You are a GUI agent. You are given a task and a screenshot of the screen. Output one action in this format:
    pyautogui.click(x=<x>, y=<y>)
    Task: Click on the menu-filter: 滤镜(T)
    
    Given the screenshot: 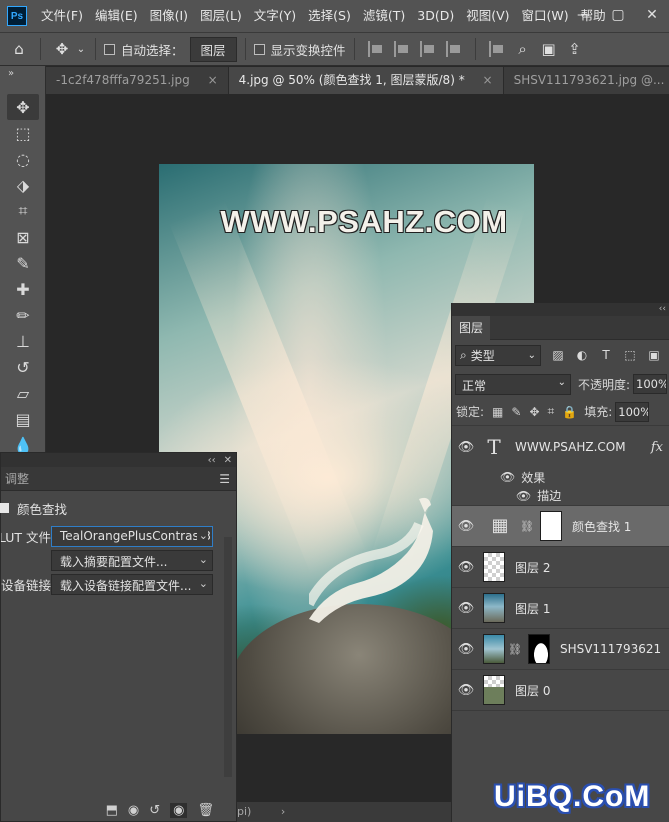 What is the action you would take?
    pyautogui.click(x=384, y=16)
    